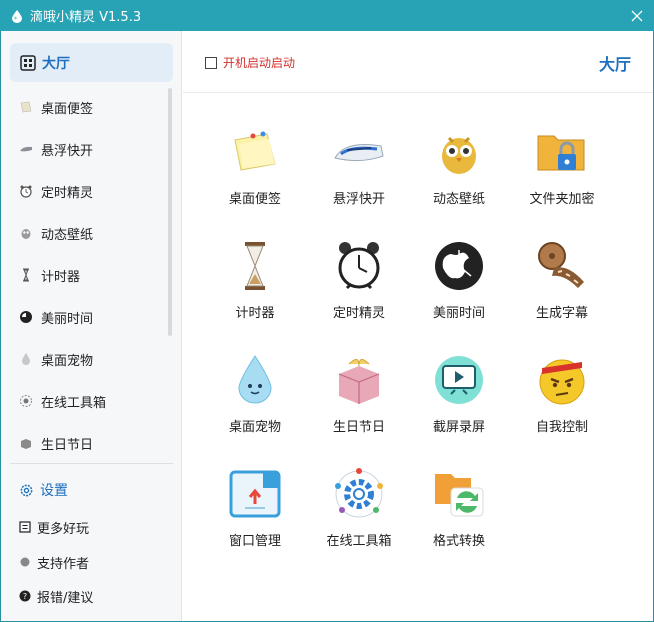 The width and height of the screenshot is (654, 622). Describe the element at coordinates (91, 463) in the screenshot. I see `sidebar-divider` at that location.